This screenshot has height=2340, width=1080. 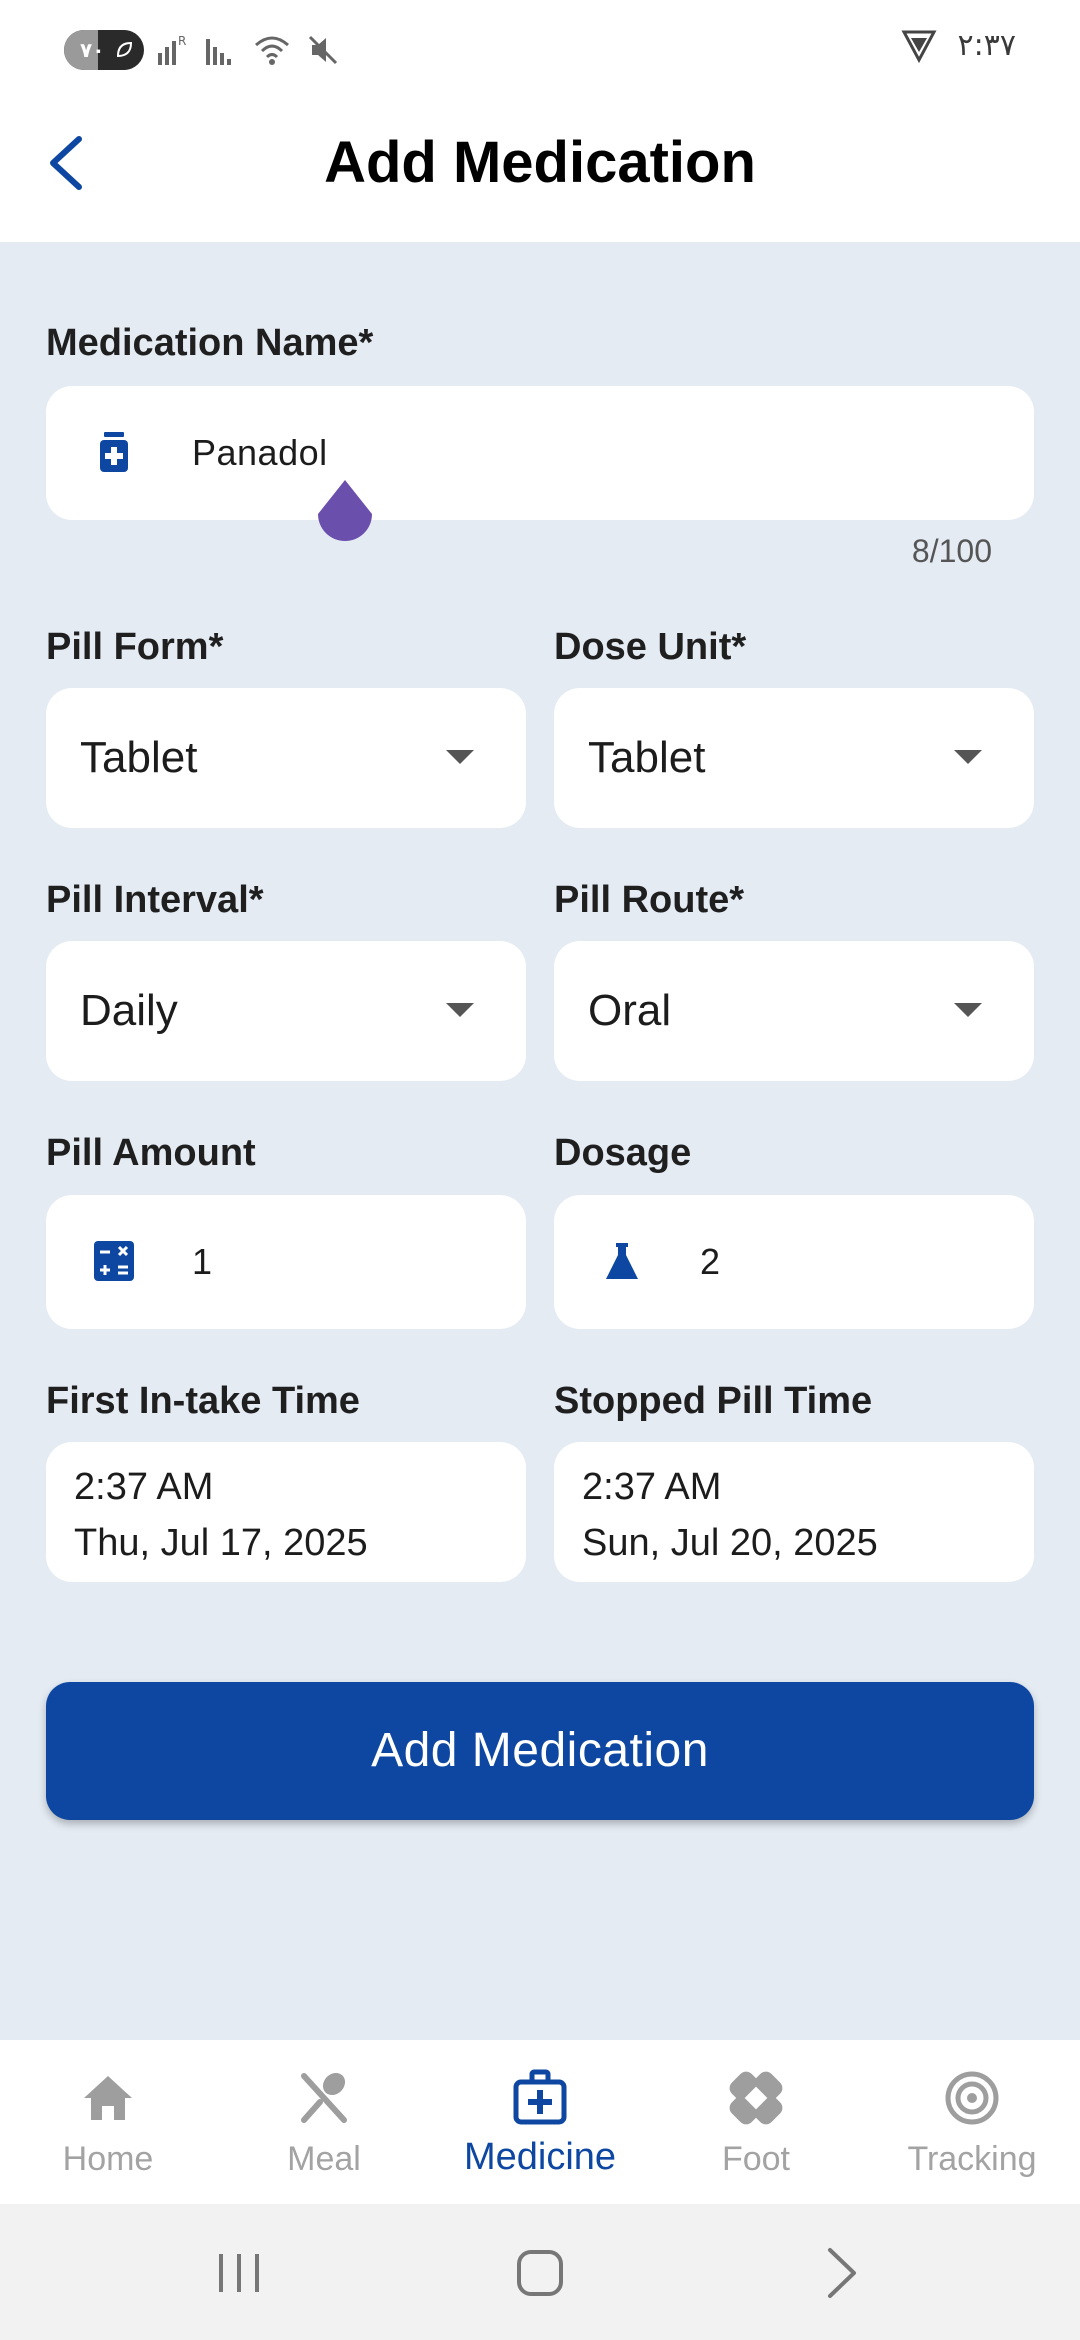 I want to click on nav-item-meal: Meal, so click(x=324, y=2122).